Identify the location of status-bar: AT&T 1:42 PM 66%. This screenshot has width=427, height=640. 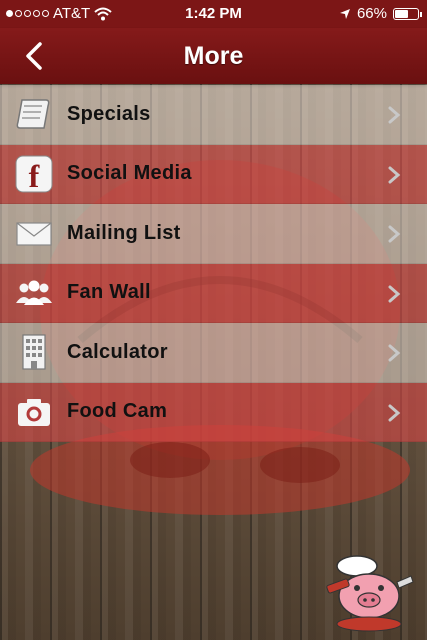
(213, 14).